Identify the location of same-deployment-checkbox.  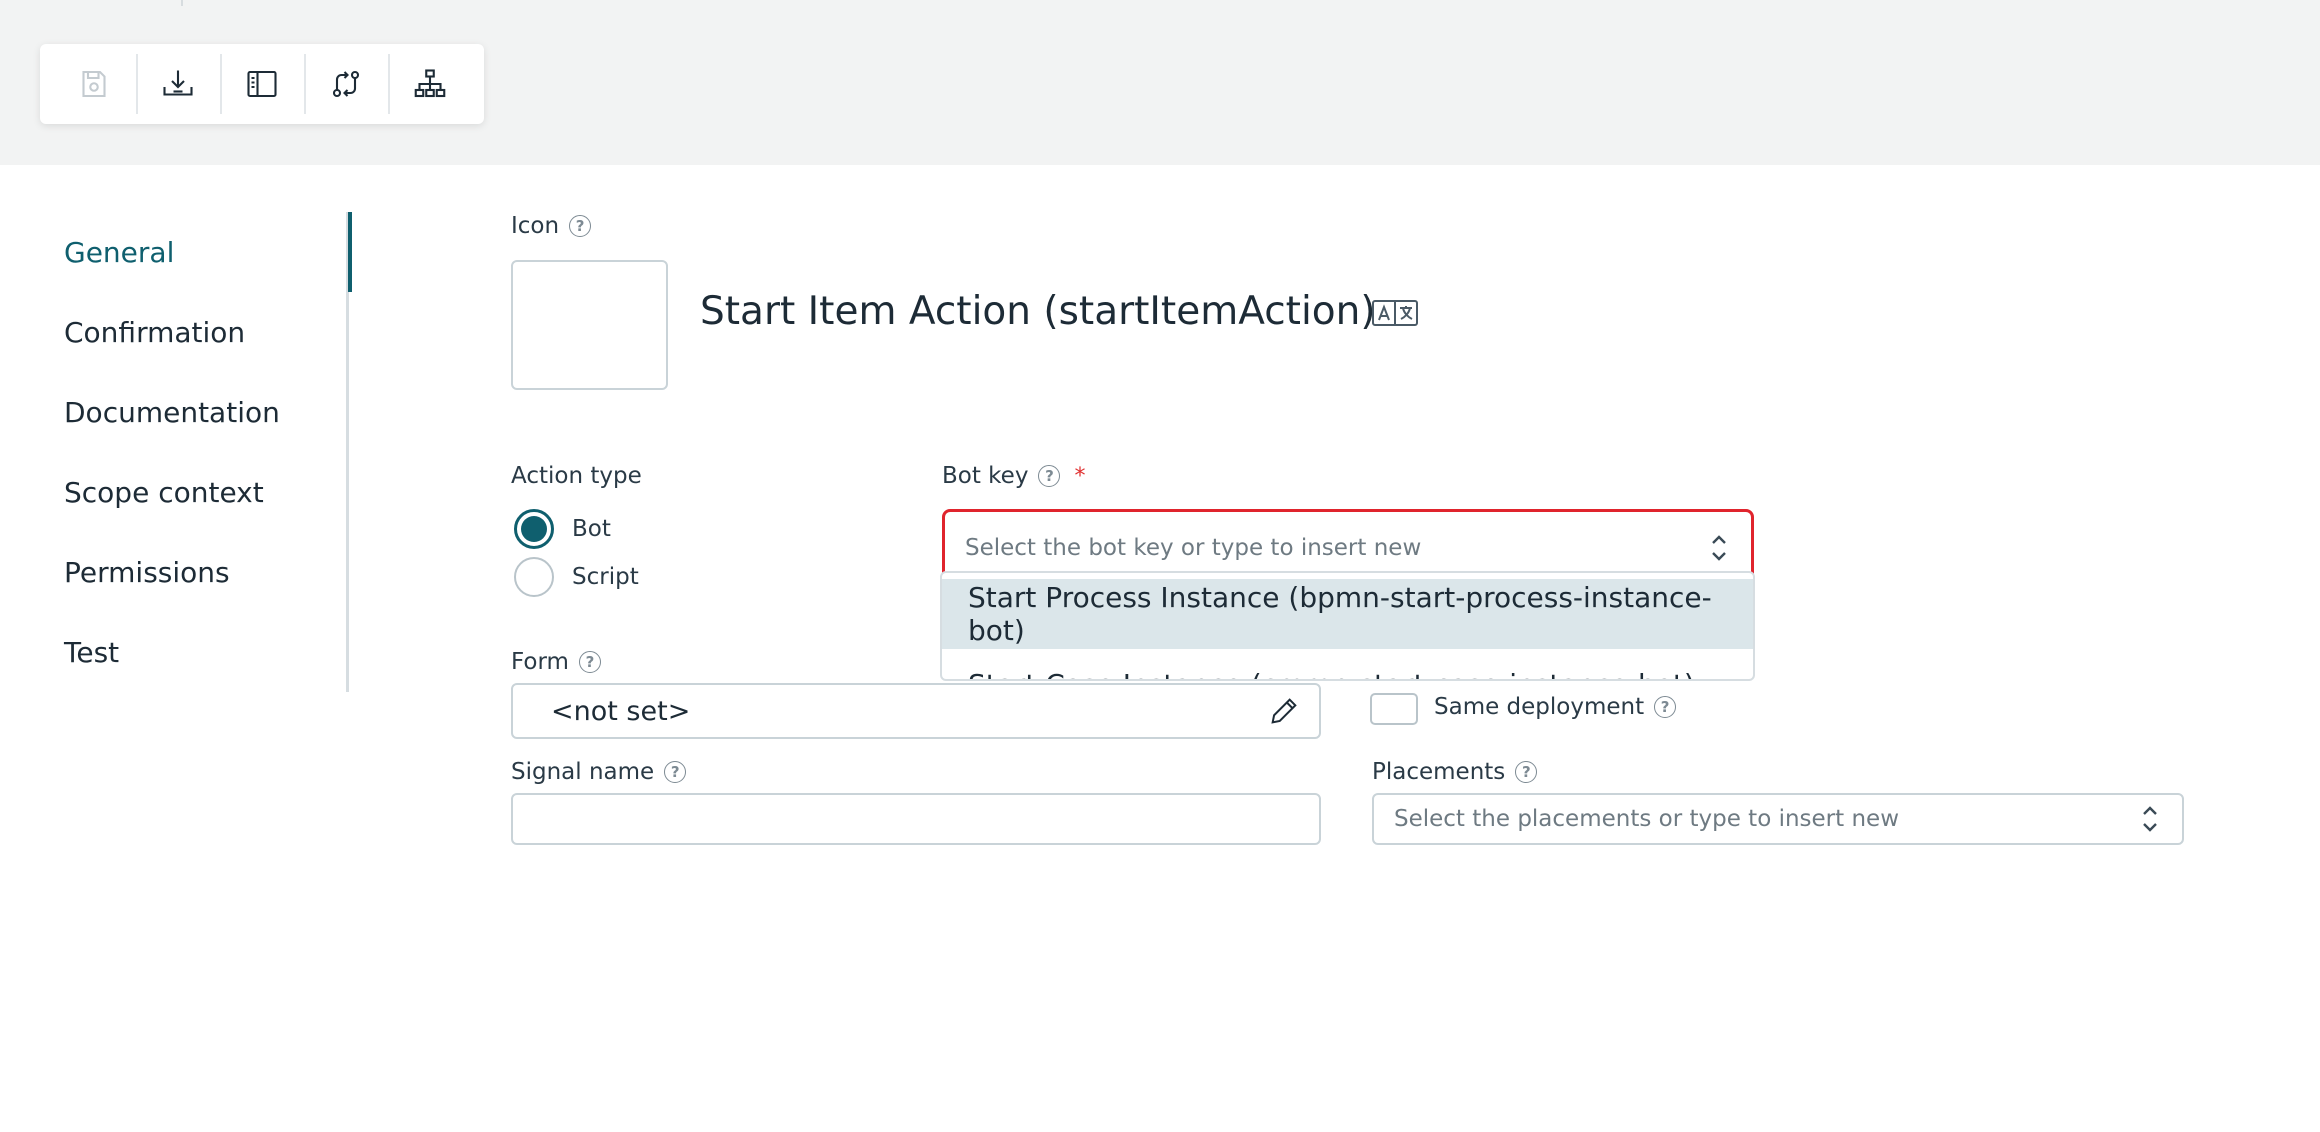
(1394, 709).